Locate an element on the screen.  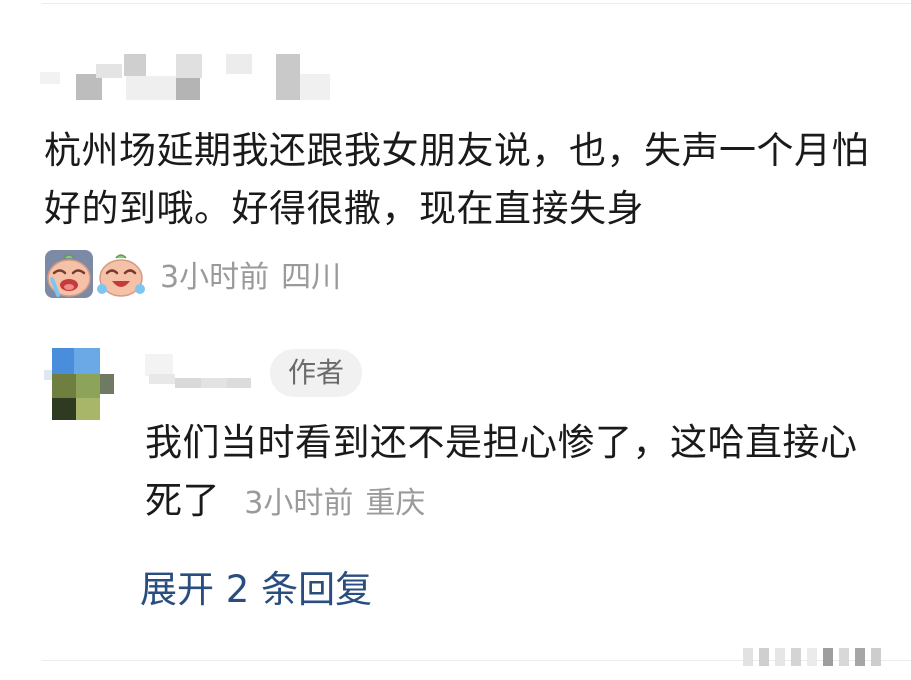
commenter-username-blurred is located at coordinates (205, 77).